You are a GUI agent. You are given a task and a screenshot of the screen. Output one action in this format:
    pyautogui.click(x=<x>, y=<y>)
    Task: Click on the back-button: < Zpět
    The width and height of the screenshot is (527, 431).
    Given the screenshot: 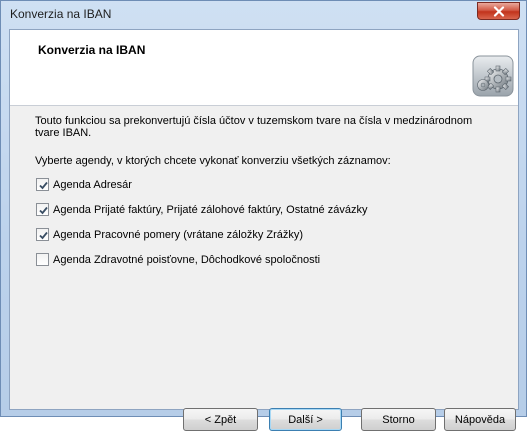 What is the action you would take?
    pyautogui.click(x=220, y=419)
    